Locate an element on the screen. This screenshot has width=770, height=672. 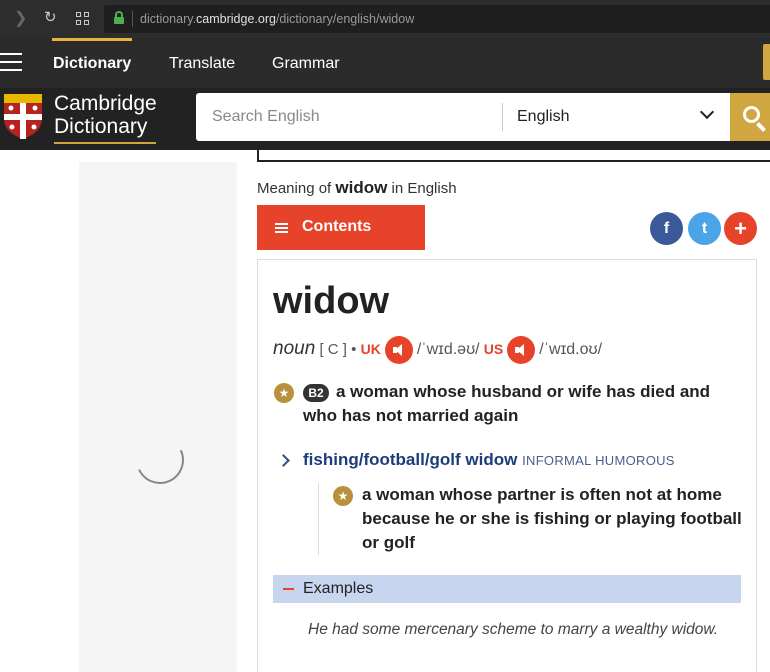
menu-icon is located at coordinates (11, 62).